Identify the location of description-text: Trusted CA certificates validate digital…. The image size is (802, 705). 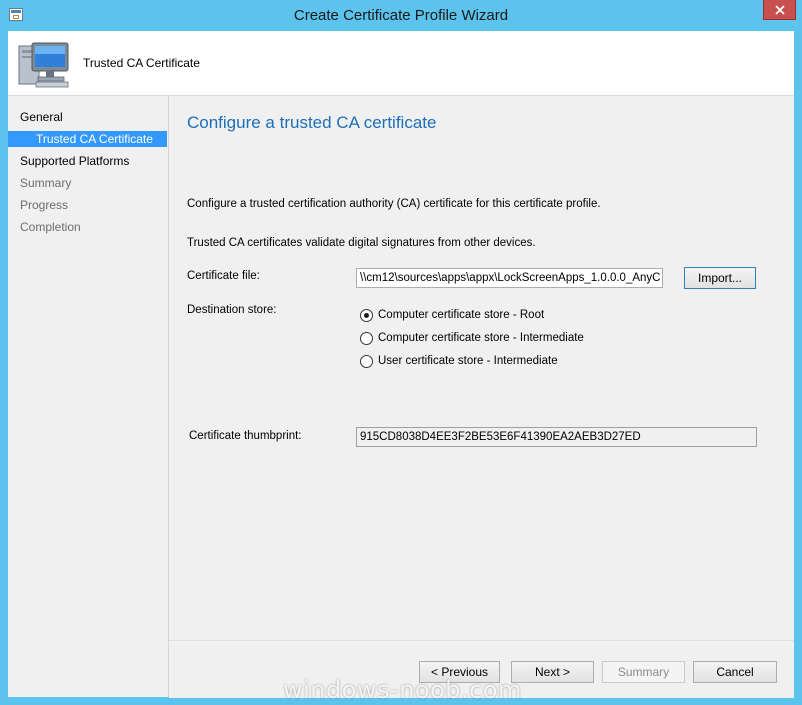
(361, 243).